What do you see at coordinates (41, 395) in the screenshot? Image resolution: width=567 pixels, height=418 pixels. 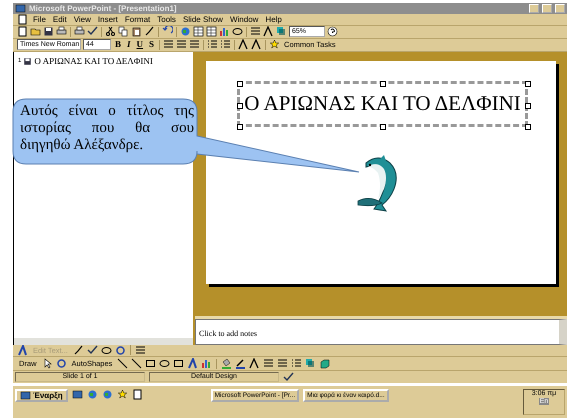 I see `start-button: Έναρξη` at bounding box center [41, 395].